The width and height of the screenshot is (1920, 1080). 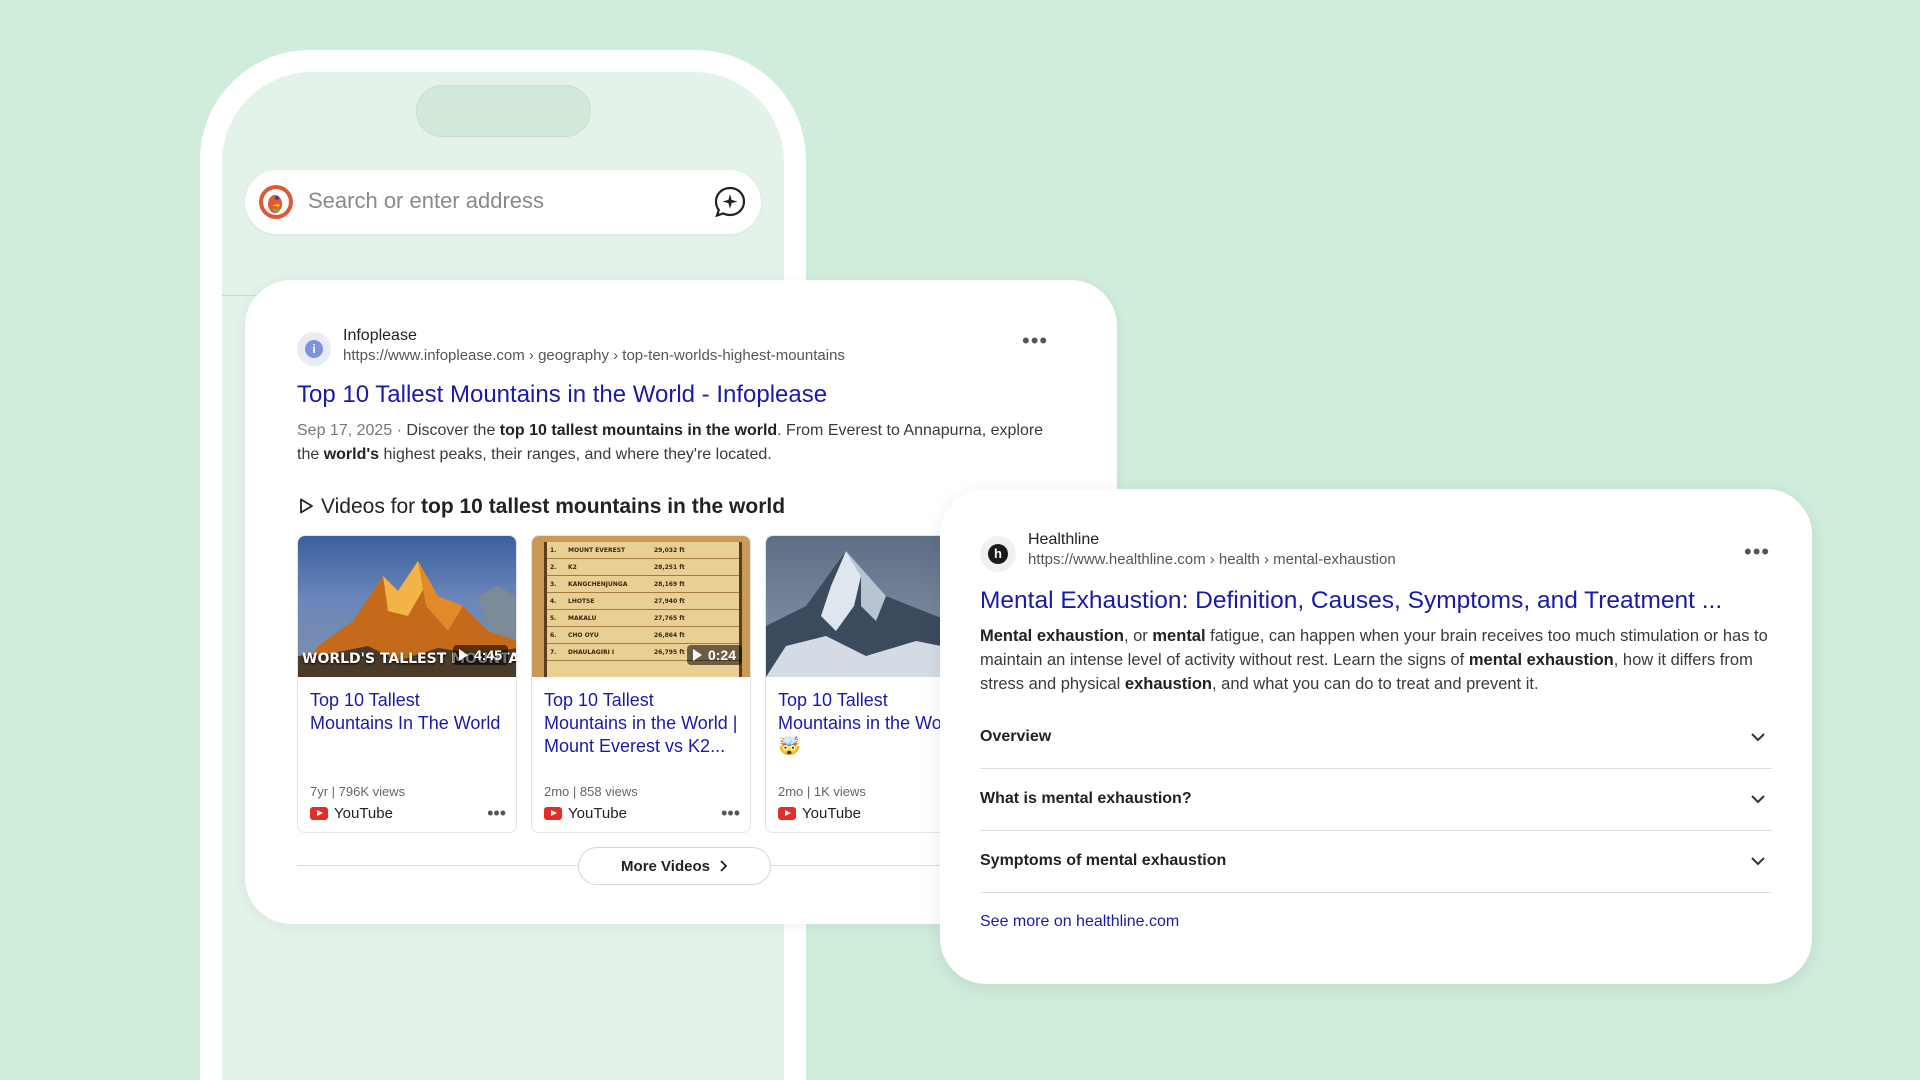 I want to click on more-videos-button: More Videos, so click(x=674, y=866).